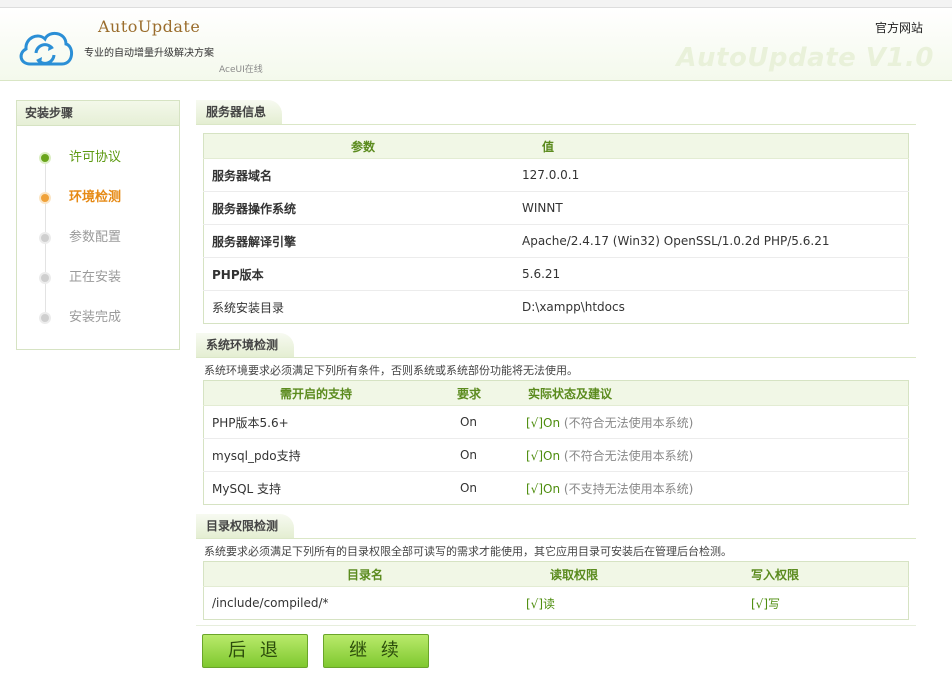 This screenshot has width=952, height=690. Describe the element at coordinates (315, 393) in the screenshot. I see `column-header: 需开启的支持` at that location.